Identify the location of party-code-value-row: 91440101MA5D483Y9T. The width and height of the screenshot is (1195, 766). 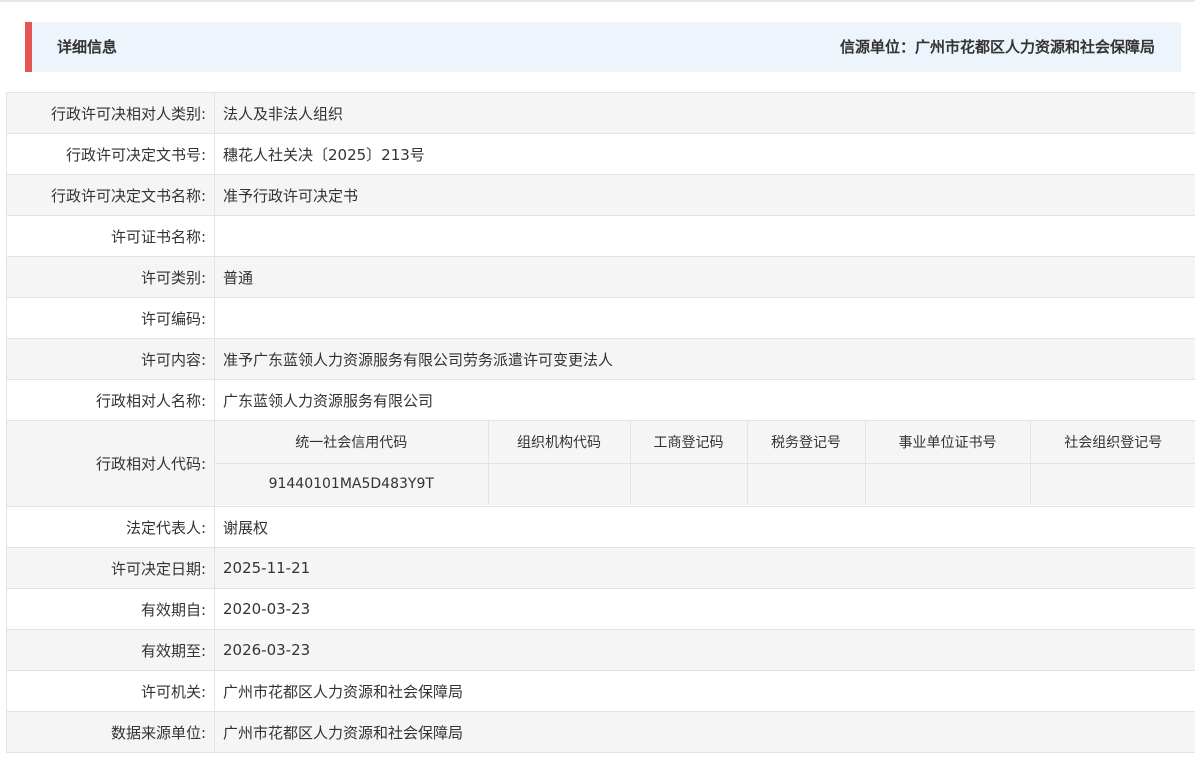
(705, 483).